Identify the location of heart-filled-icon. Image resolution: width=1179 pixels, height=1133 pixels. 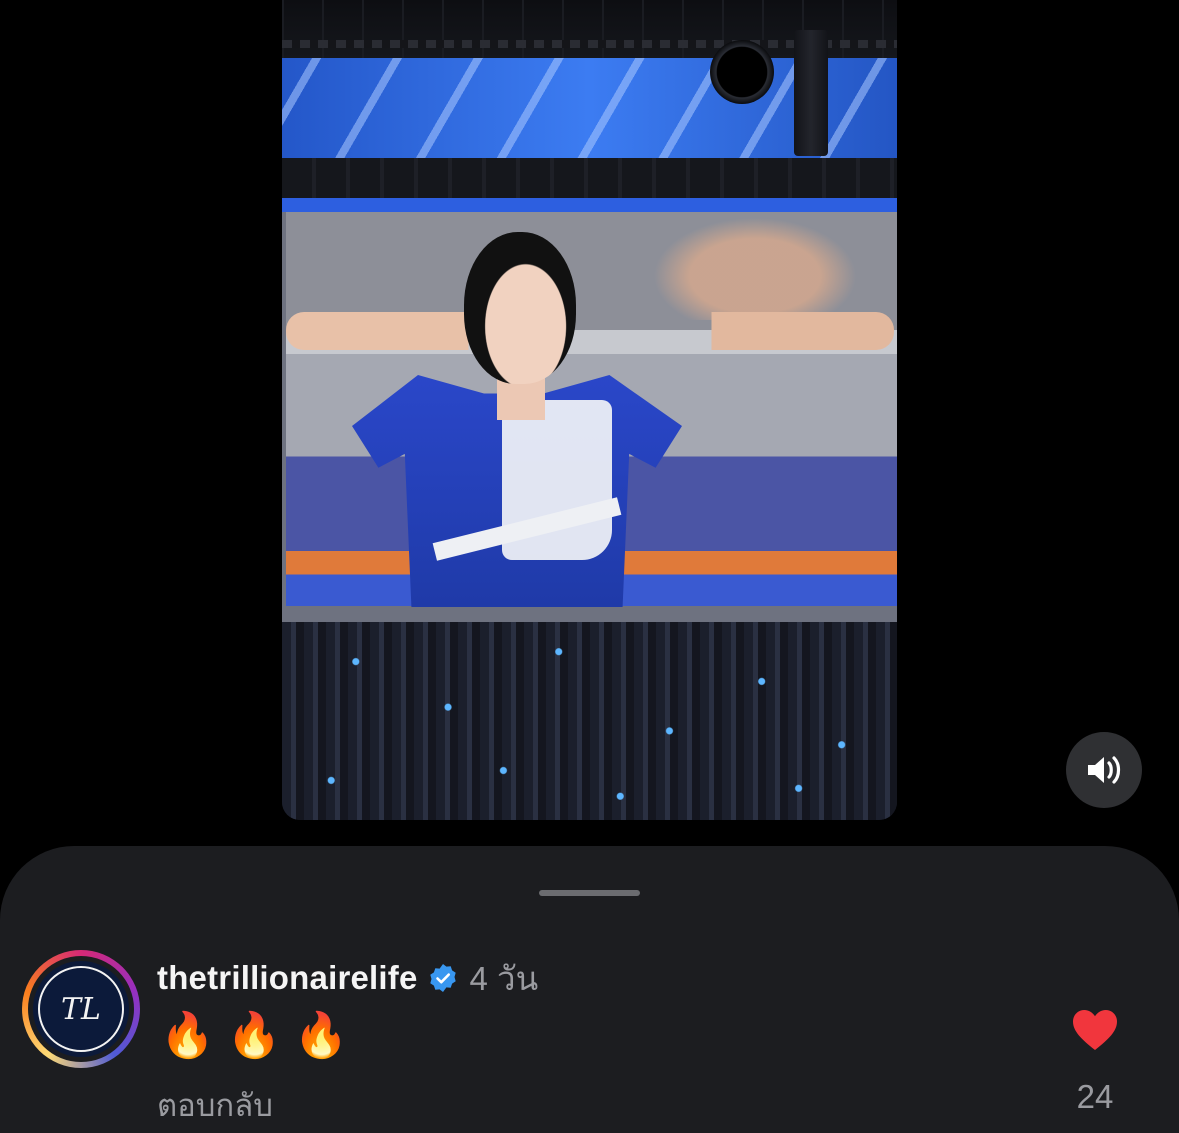
(1095, 1030).